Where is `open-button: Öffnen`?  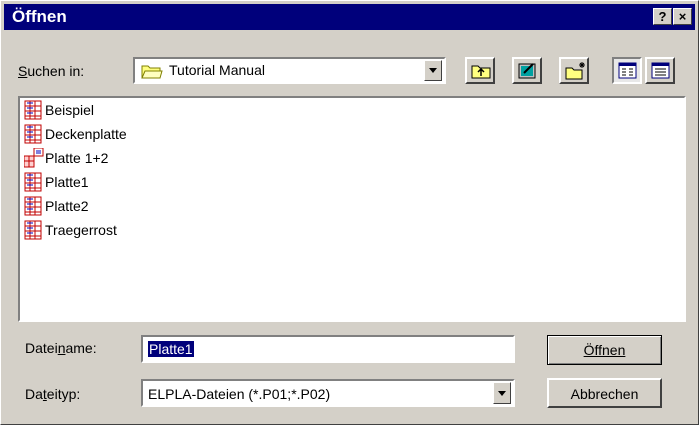
open-button: Öffnen is located at coordinates (604, 350).